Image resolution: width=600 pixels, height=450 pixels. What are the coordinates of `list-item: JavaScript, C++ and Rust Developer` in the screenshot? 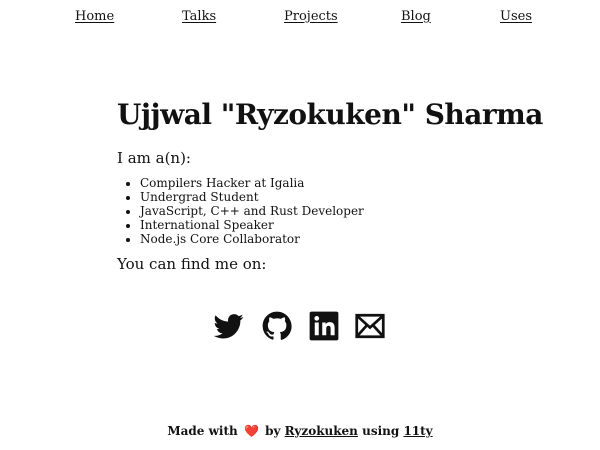 It's located at (338, 211).